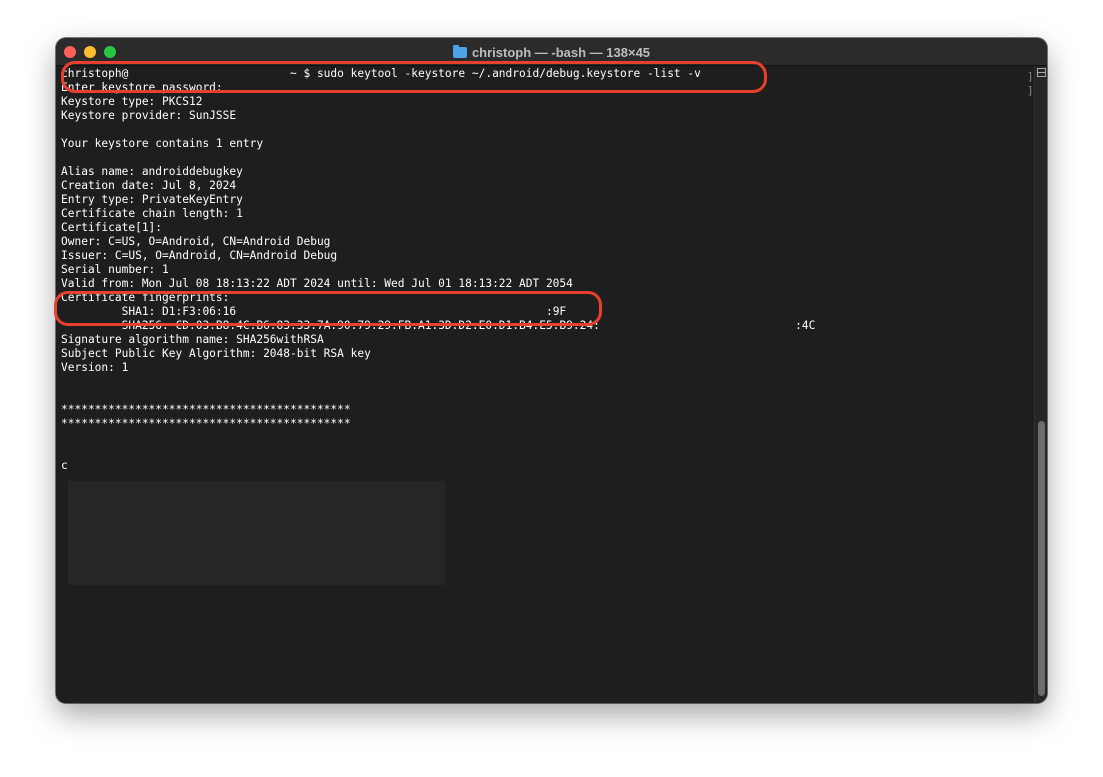 The image size is (1103, 777). What do you see at coordinates (1040, 384) in the screenshot?
I see `vertical-scrollbar` at bounding box center [1040, 384].